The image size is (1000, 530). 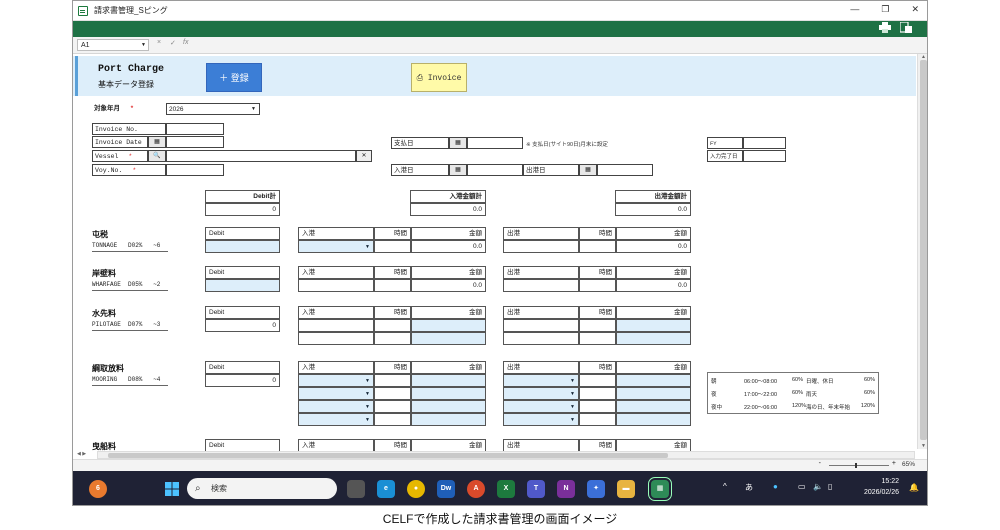 I want to click on chevron-up-icon: ^, so click(x=725, y=486).